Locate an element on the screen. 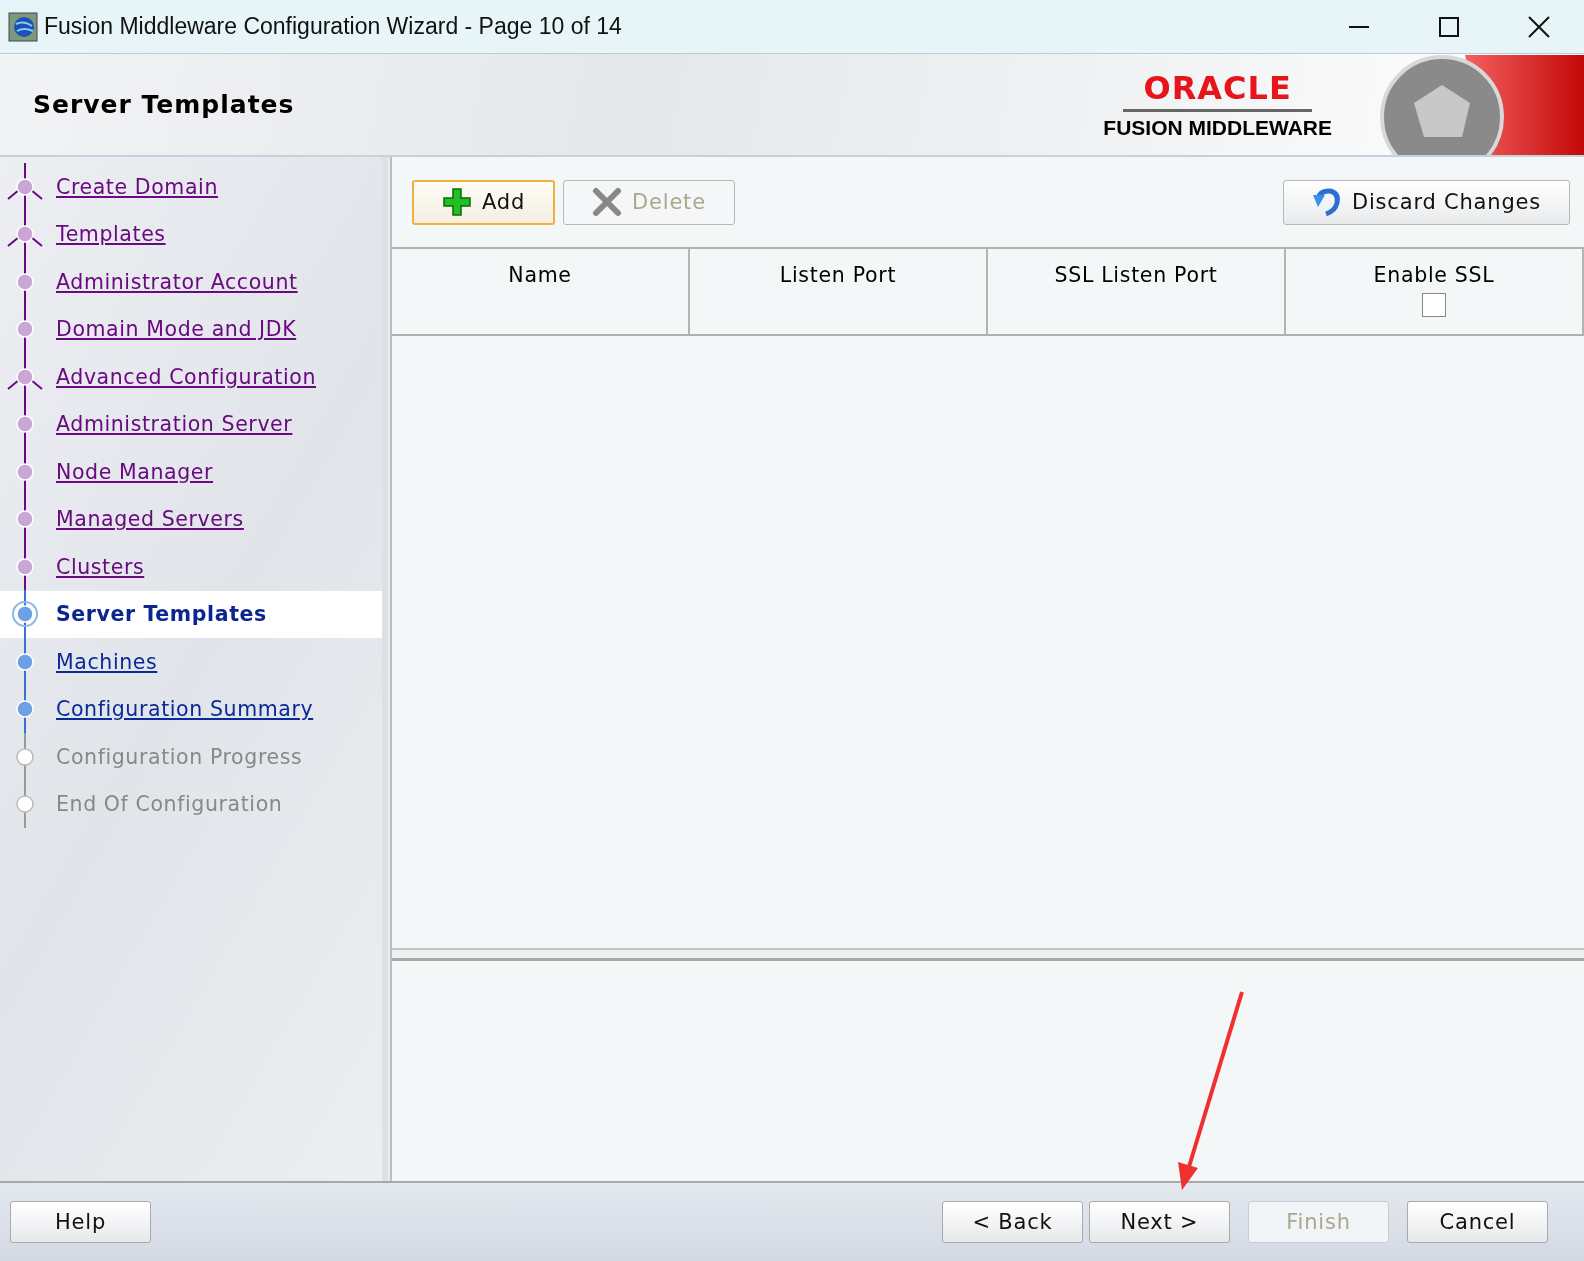 The height and width of the screenshot is (1261, 1584). help-button: Help is located at coordinates (80, 1222).